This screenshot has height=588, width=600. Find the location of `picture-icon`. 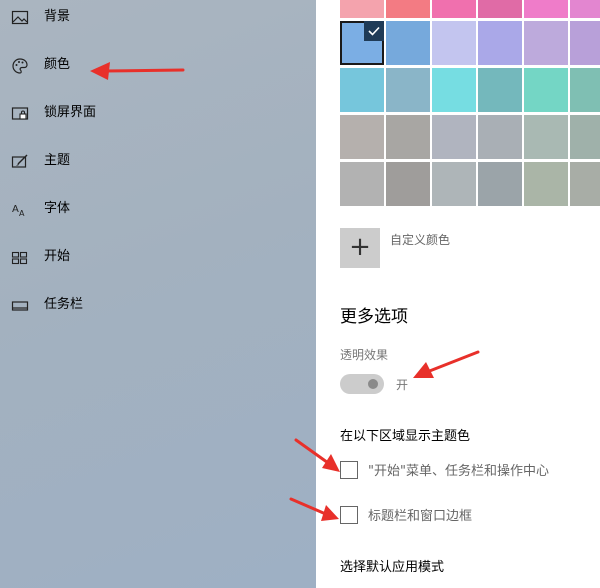

picture-icon is located at coordinates (20, 18).